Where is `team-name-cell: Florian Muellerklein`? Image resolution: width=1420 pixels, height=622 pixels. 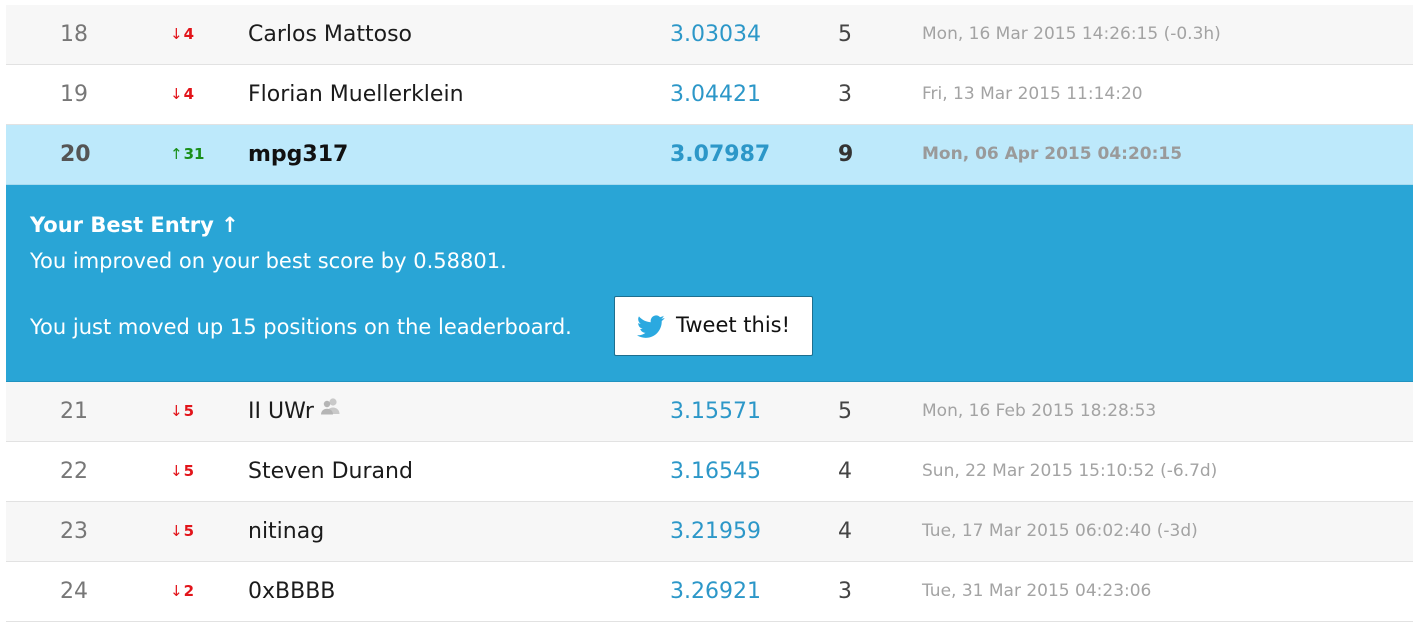
team-name-cell: Florian Muellerklein is located at coordinates (356, 94).